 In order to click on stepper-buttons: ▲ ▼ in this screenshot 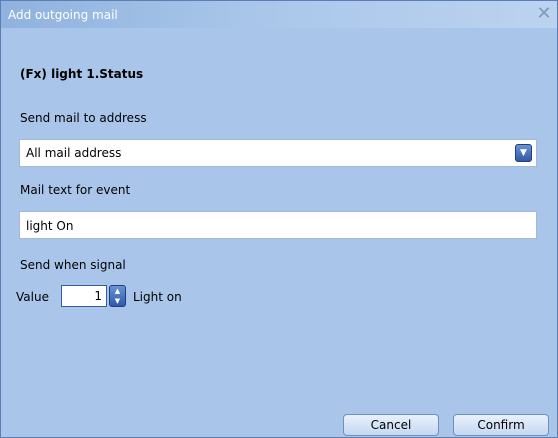, I will do `click(117, 296)`.